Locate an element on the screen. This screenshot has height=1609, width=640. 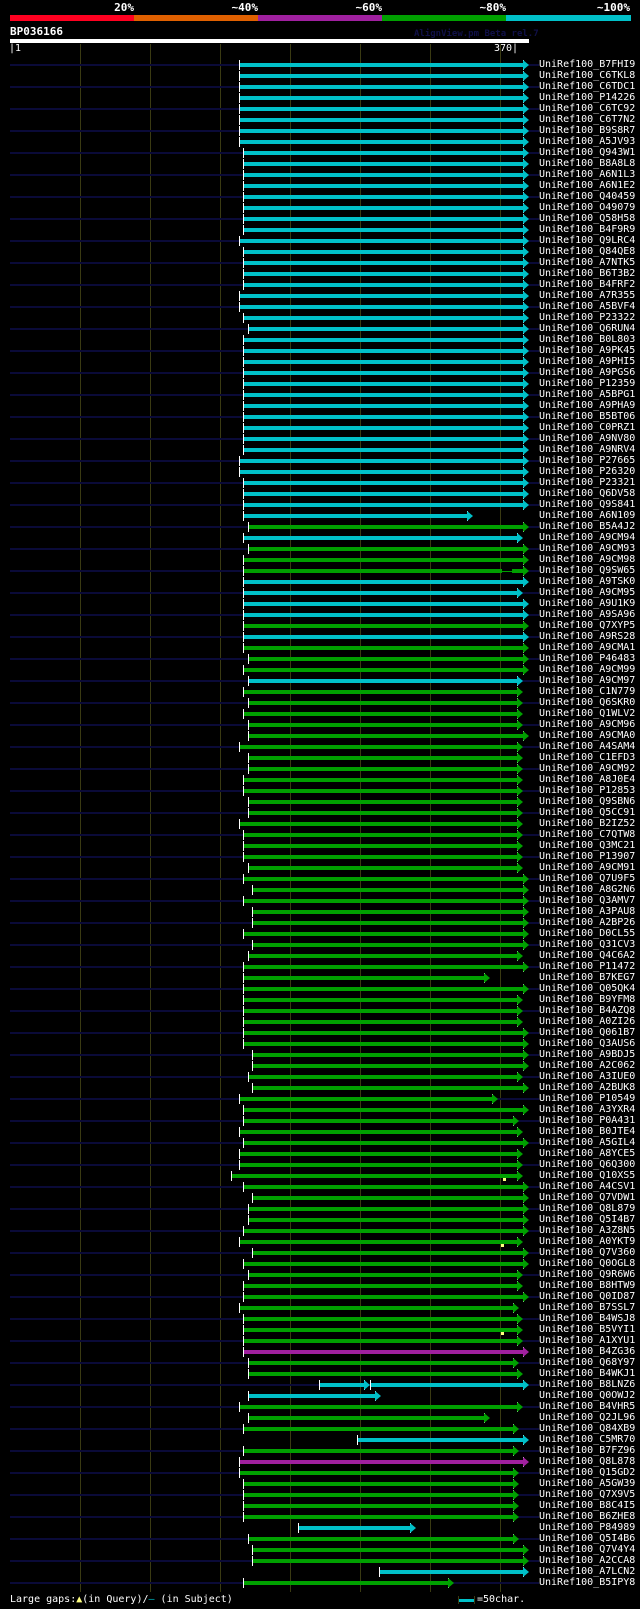
subject-id-label: UniRef100_P13907 is located at coordinates (587, 856).